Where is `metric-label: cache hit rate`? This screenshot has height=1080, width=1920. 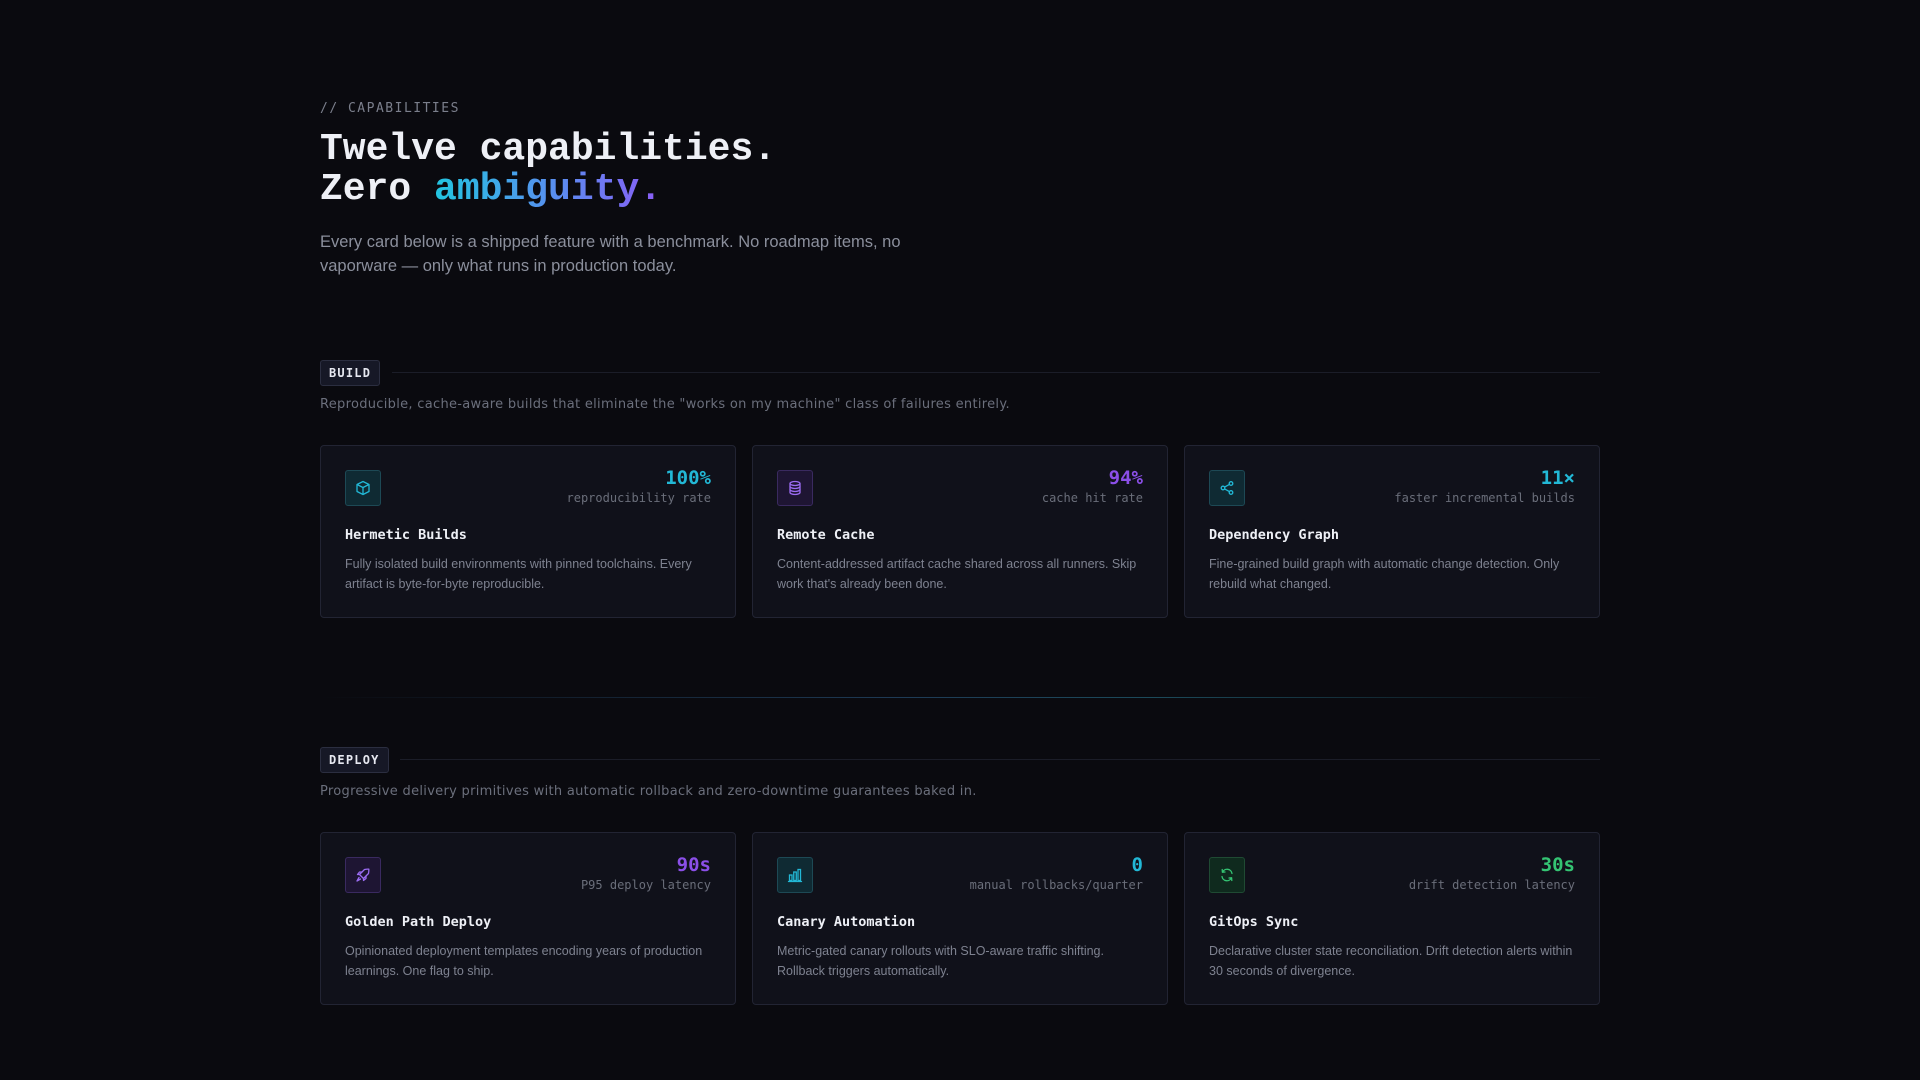
metric-label: cache hit rate is located at coordinates (1092, 498).